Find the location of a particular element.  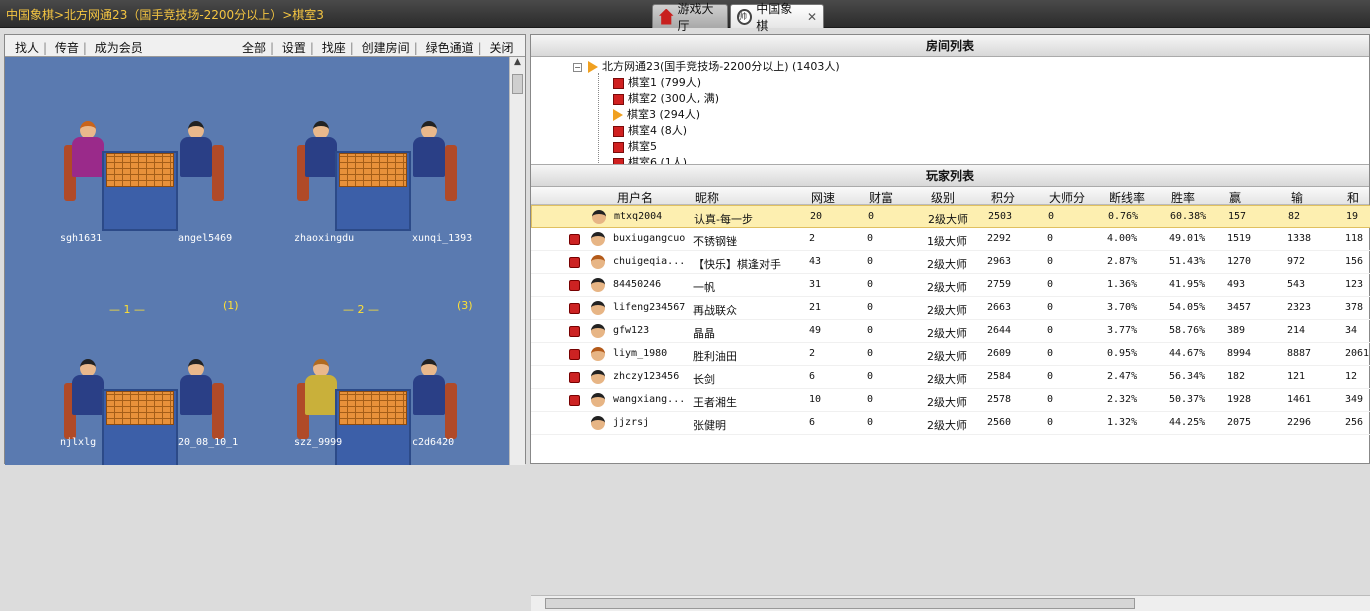

player-username: zhczy123456 is located at coordinates (646, 376).